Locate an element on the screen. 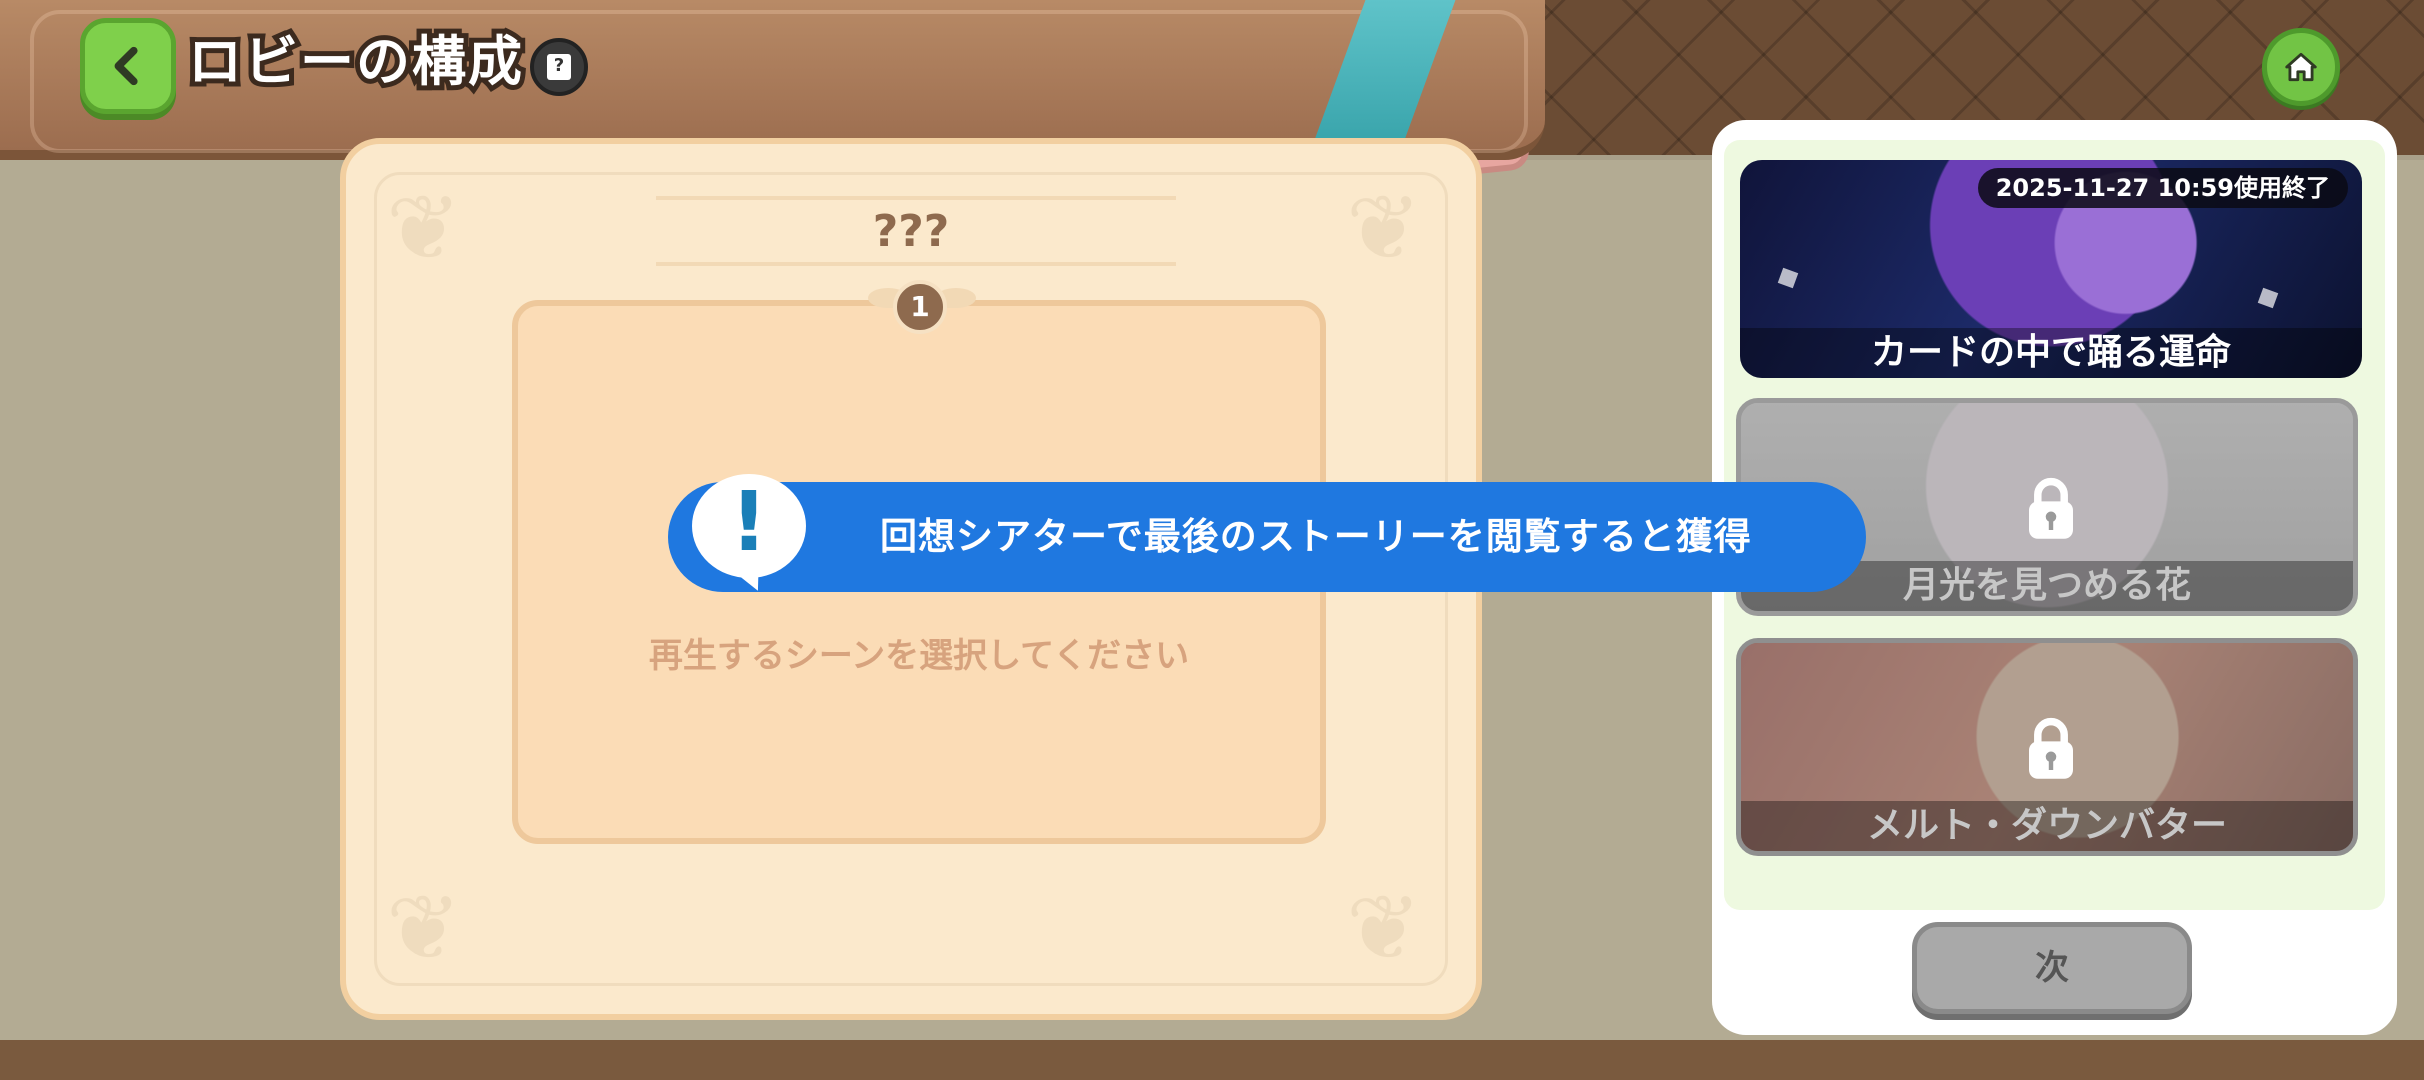 The width and height of the screenshot is (2424, 1080). unlock-hint-banner: ! 回想シアターで最後のストーリーを閲覧すると獲得 is located at coordinates (1267, 535).